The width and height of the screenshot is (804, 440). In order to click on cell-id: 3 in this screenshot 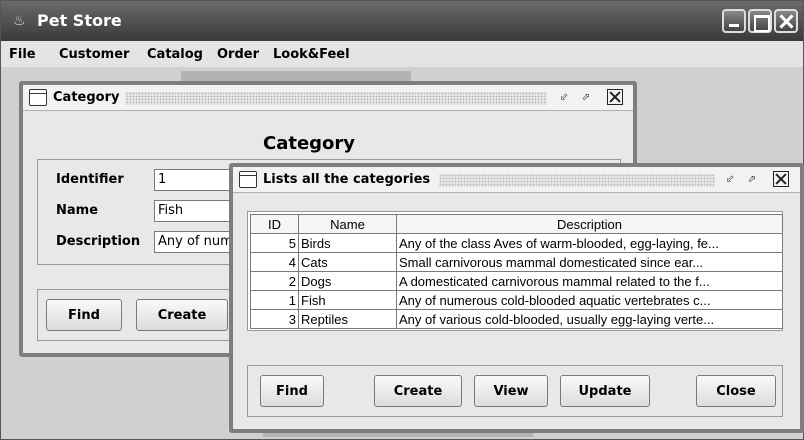, I will do `click(274, 319)`.